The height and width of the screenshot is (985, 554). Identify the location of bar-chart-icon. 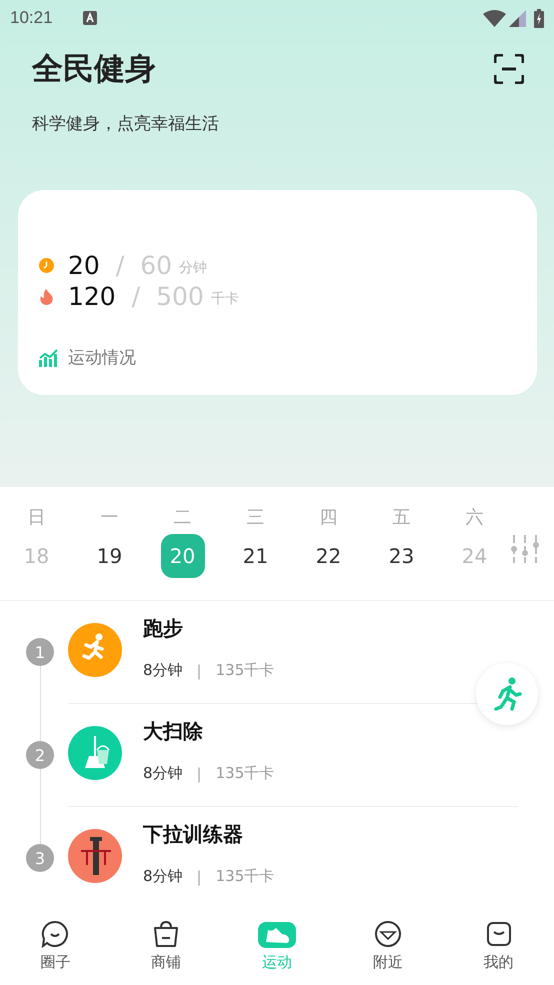
(48, 357).